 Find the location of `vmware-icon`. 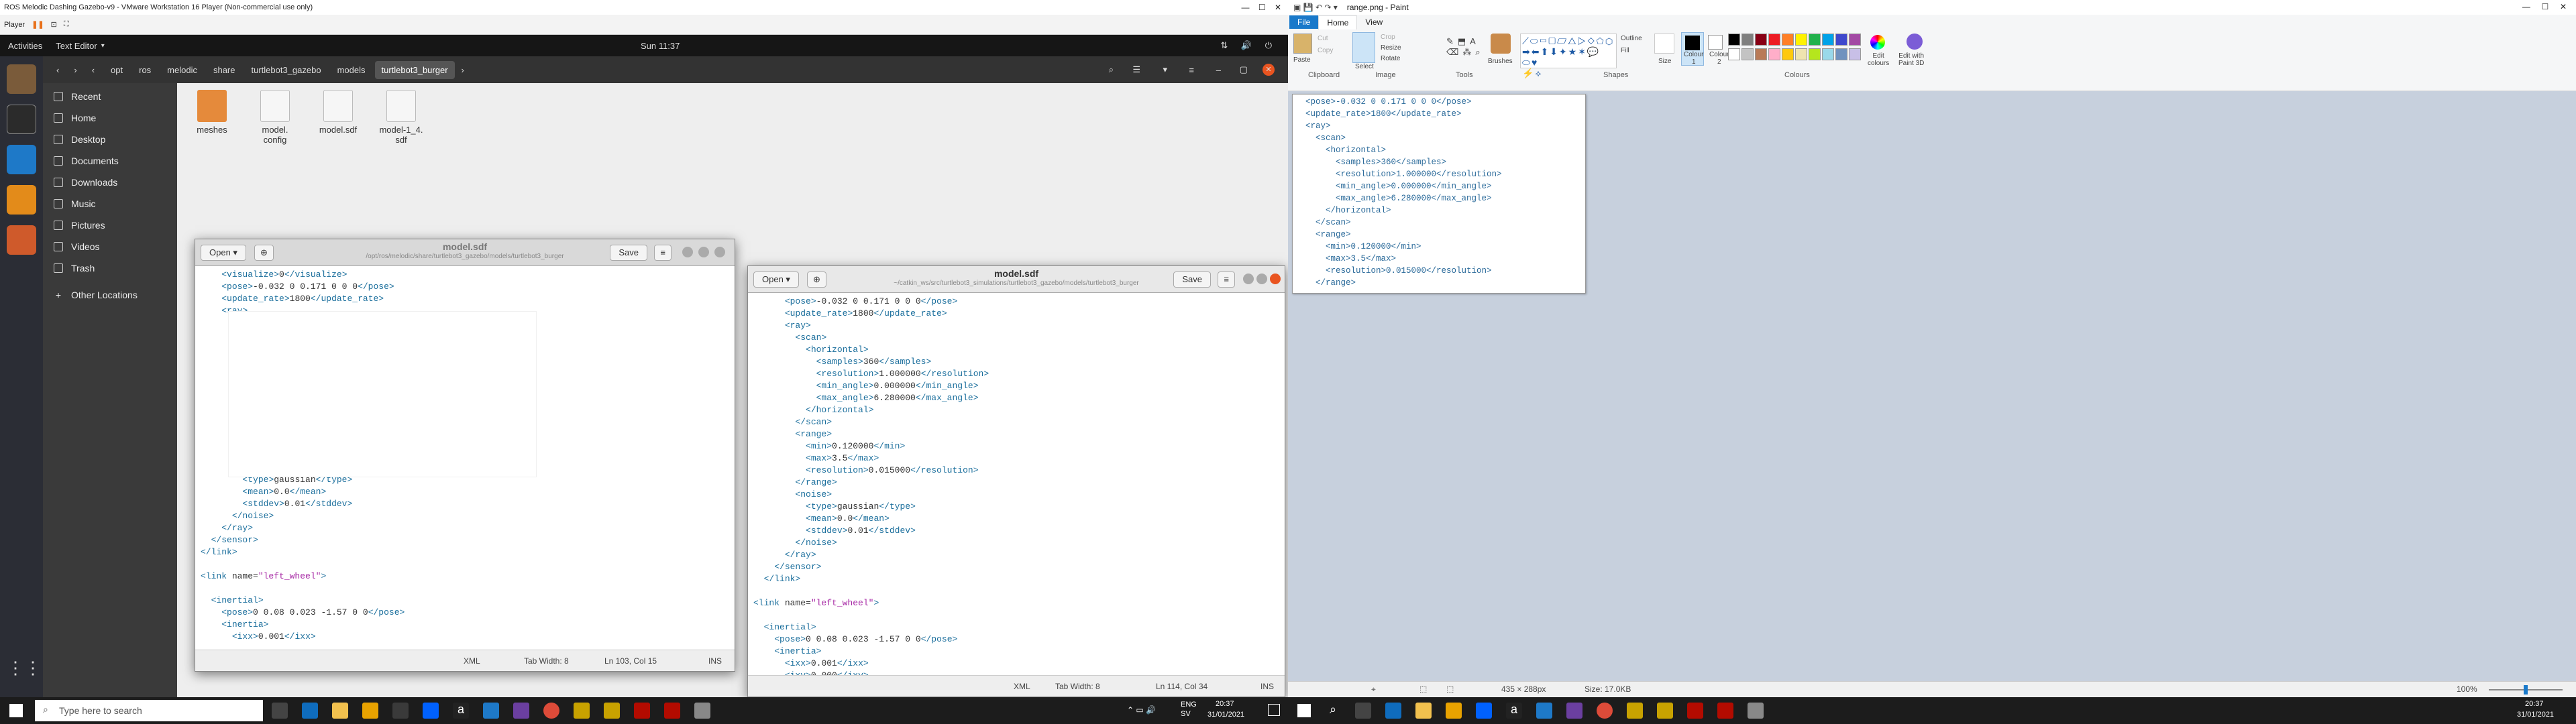

vmware-icon is located at coordinates (702, 711).